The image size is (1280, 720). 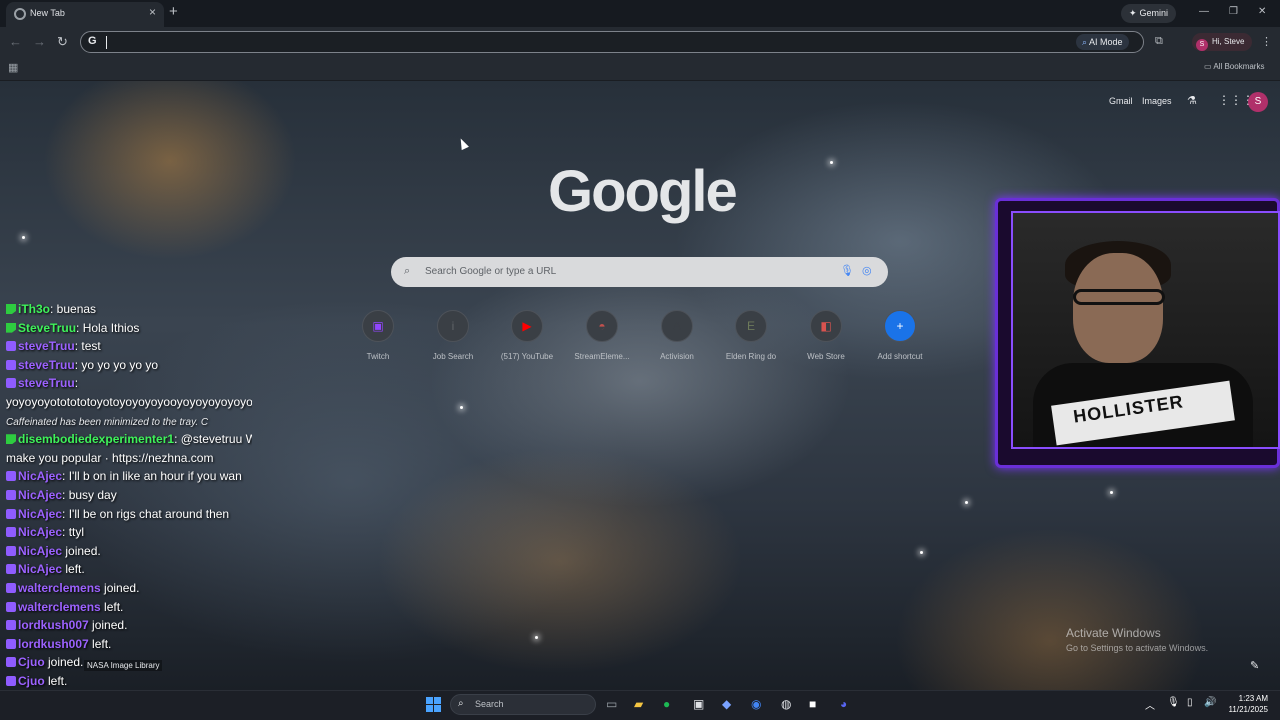 What do you see at coordinates (1253, 698) in the screenshot?
I see `clock-time: 1:23 AM` at bounding box center [1253, 698].